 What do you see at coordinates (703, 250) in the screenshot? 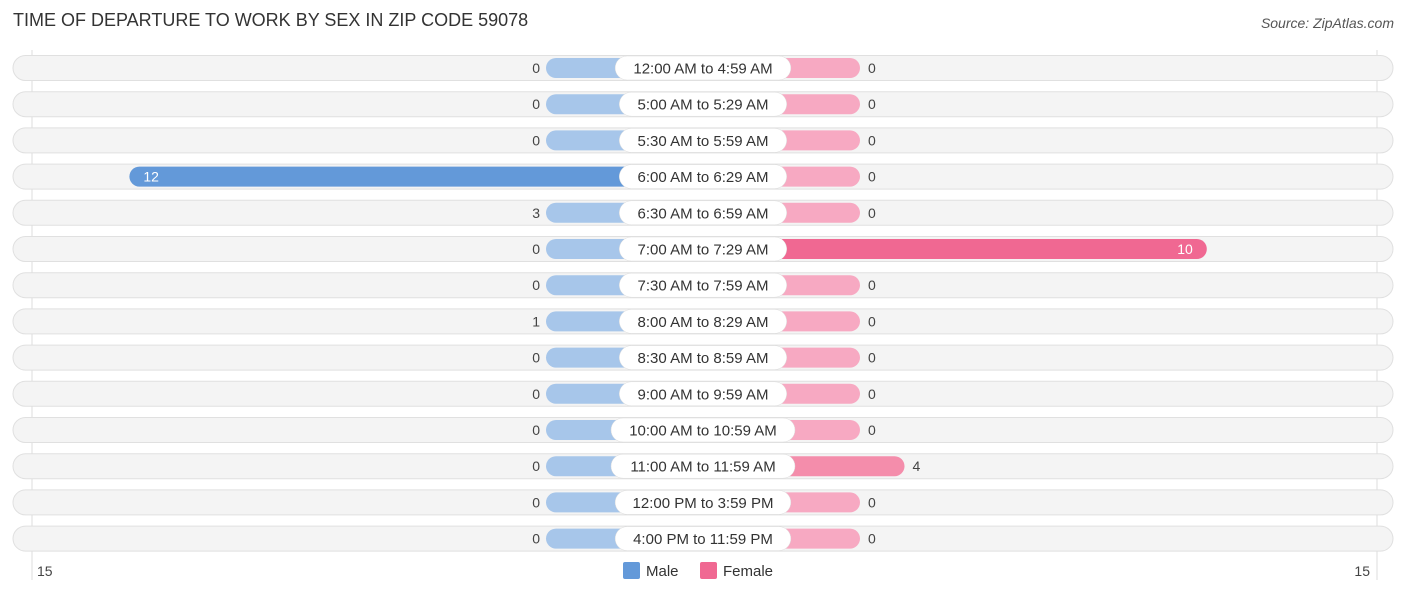
I see `category-label: 7:00 AM to 7:29 AM` at bounding box center [703, 250].